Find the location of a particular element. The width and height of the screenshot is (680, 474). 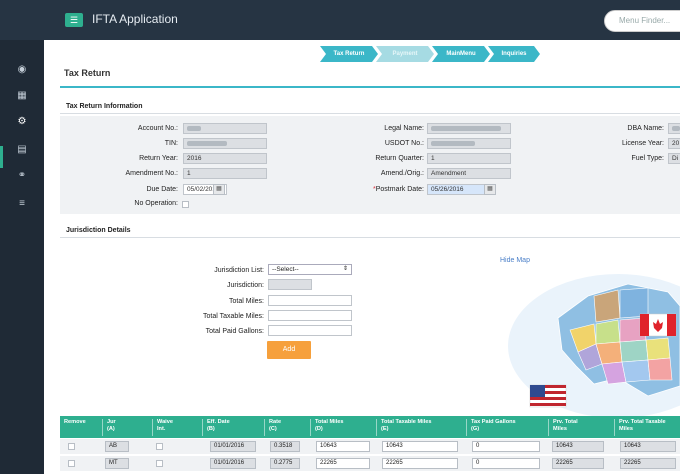

amend-orig-field: Amendment is located at coordinates (469, 173).